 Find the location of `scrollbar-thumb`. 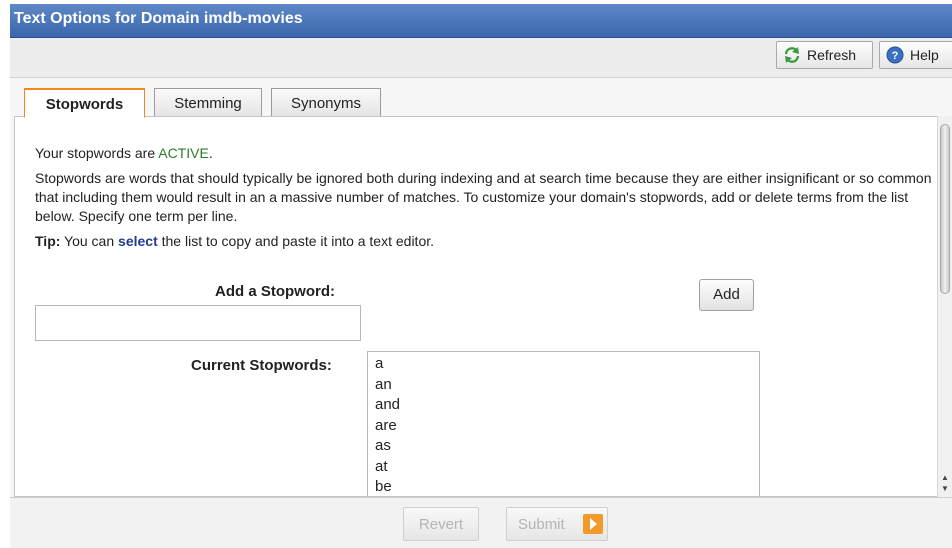

scrollbar-thumb is located at coordinates (945, 209).